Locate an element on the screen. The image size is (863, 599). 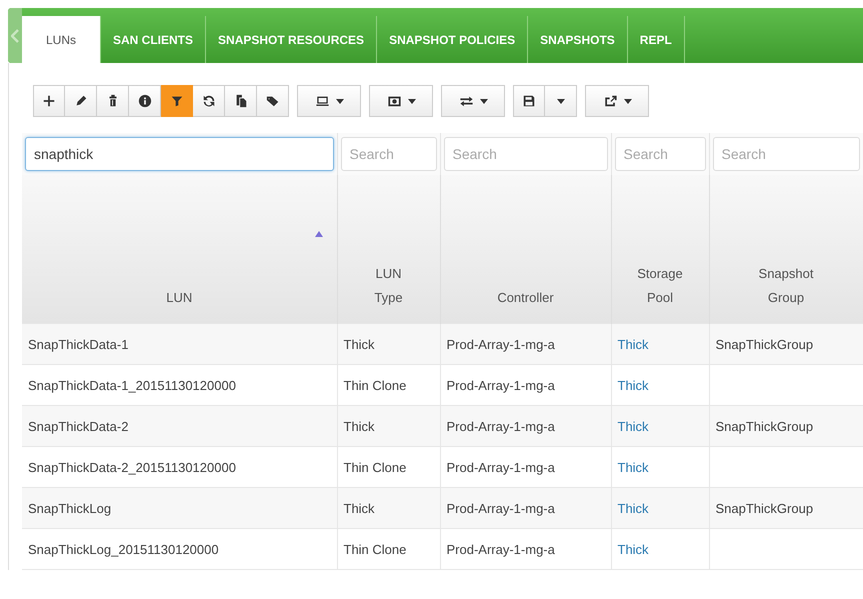
column-header: Storage Pool is located at coordinates (660, 249).